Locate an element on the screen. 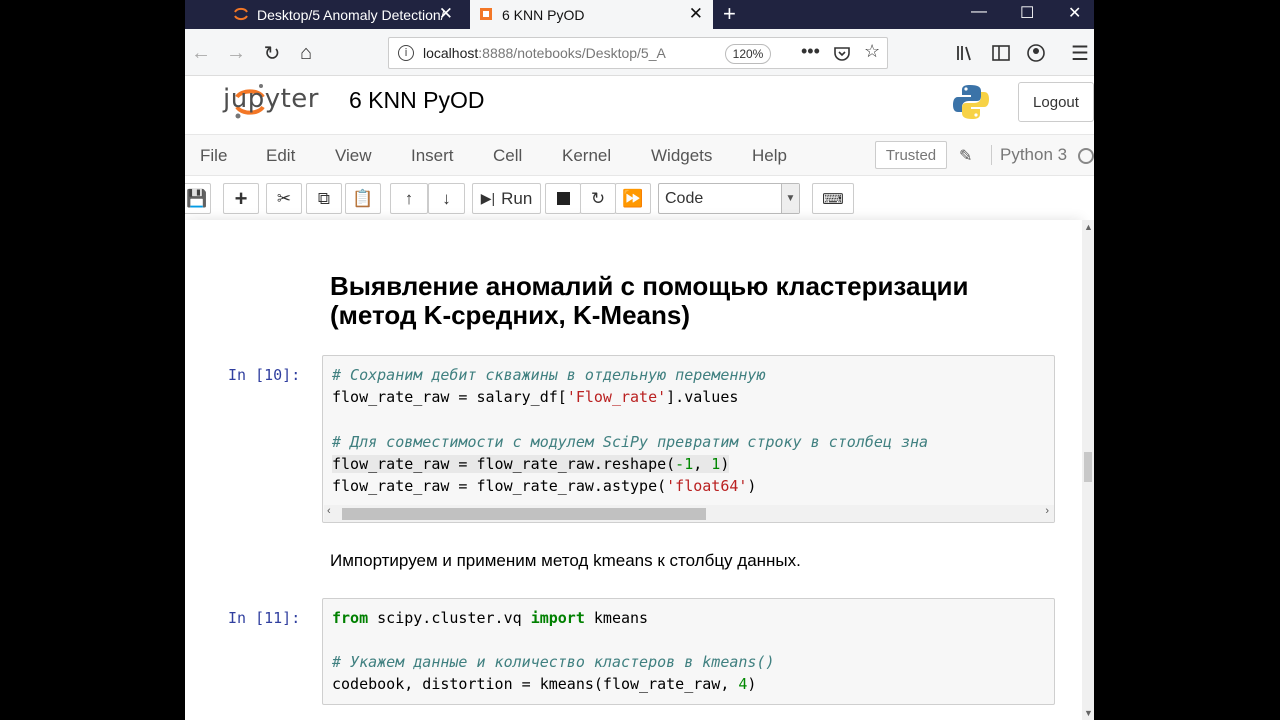  scroll-down-icon: ▼ is located at coordinates (1088, 713).